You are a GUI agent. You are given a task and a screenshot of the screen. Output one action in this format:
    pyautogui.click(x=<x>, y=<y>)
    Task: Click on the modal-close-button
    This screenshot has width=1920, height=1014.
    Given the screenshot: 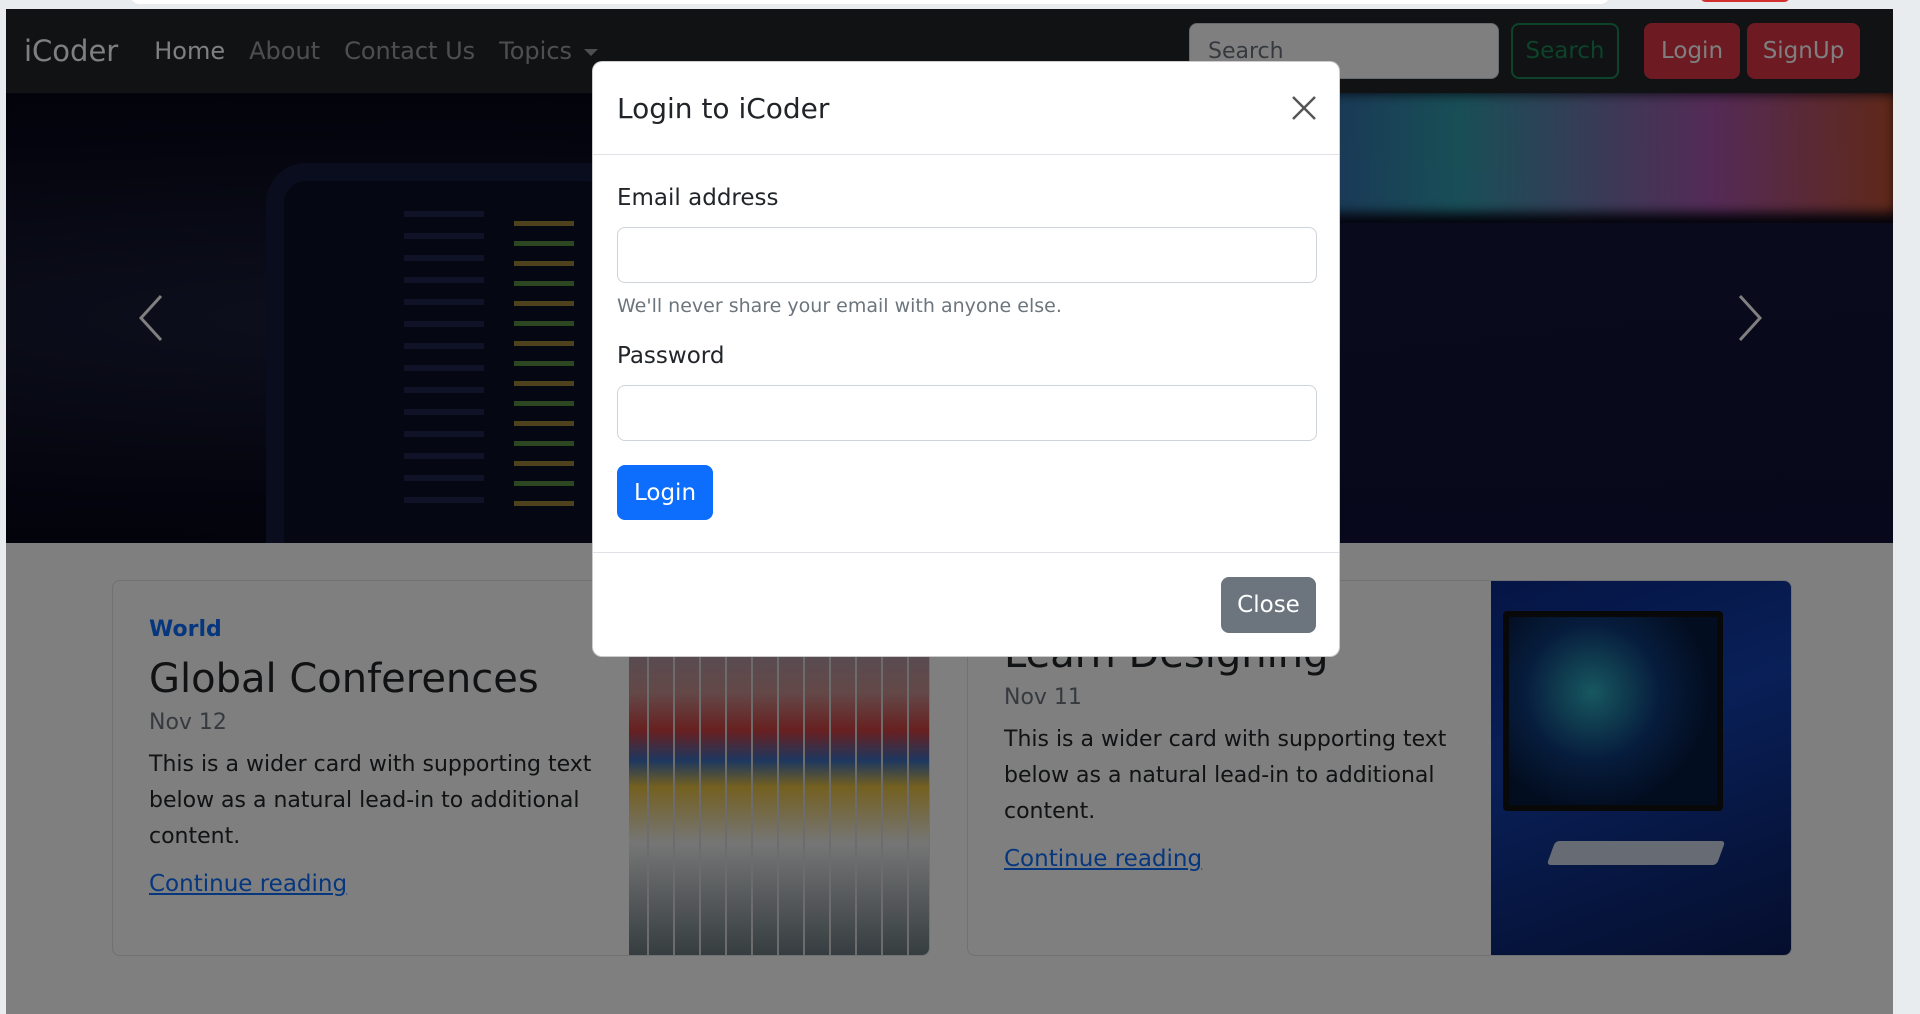 What is the action you would take?
    pyautogui.click(x=1304, y=108)
    